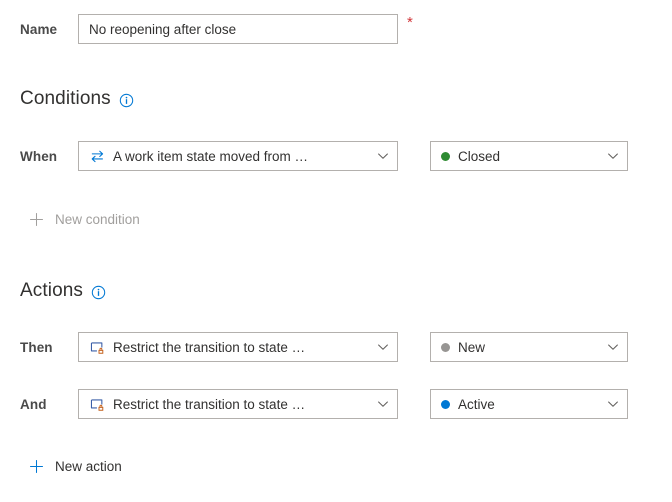  Describe the element at coordinates (529, 404) in the screenshot. I see `action-value-dropdown: Active` at that location.